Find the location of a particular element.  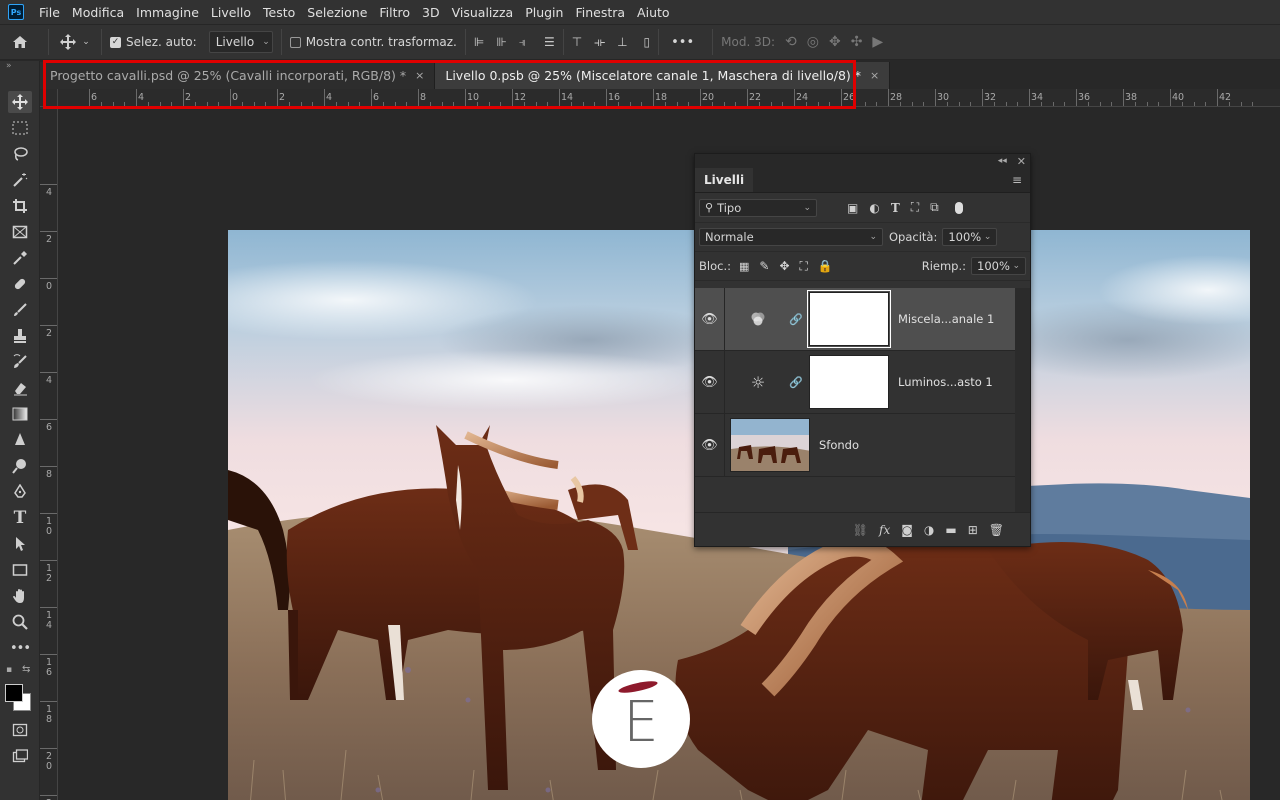

tab-layers: Livelli is located at coordinates (724, 180).